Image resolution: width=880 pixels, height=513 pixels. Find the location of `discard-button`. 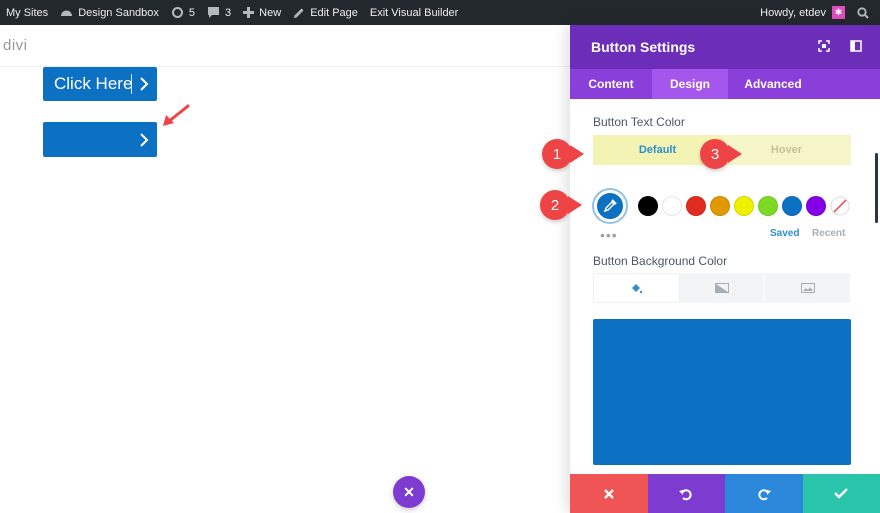

discard-button is located at coordinates (609, 493).